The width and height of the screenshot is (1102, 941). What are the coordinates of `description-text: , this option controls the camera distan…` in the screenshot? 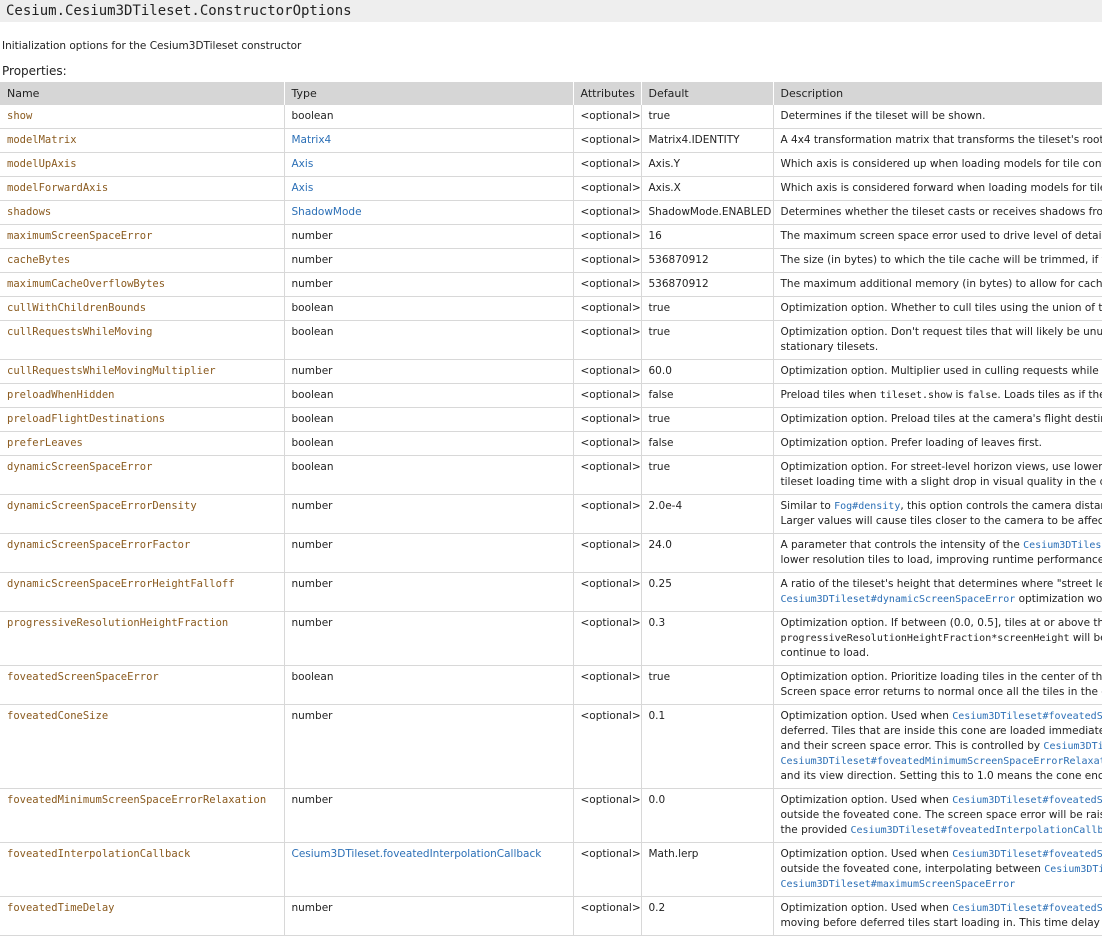 It's located at (1001, 506).